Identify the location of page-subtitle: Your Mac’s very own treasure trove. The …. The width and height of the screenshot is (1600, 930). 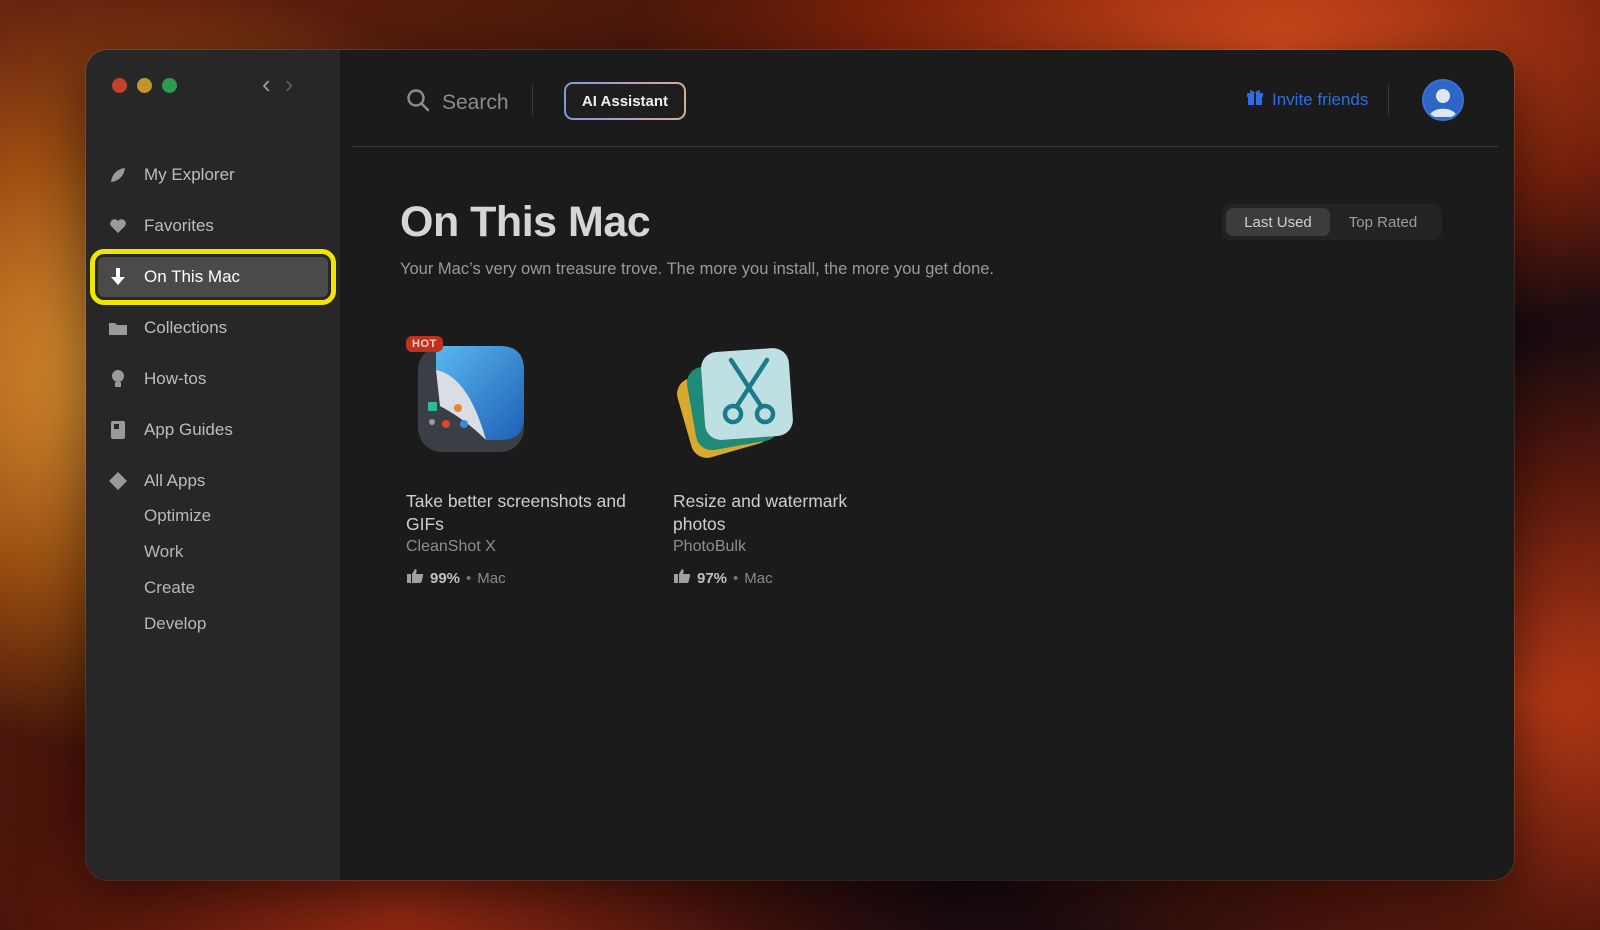
(697, 269).